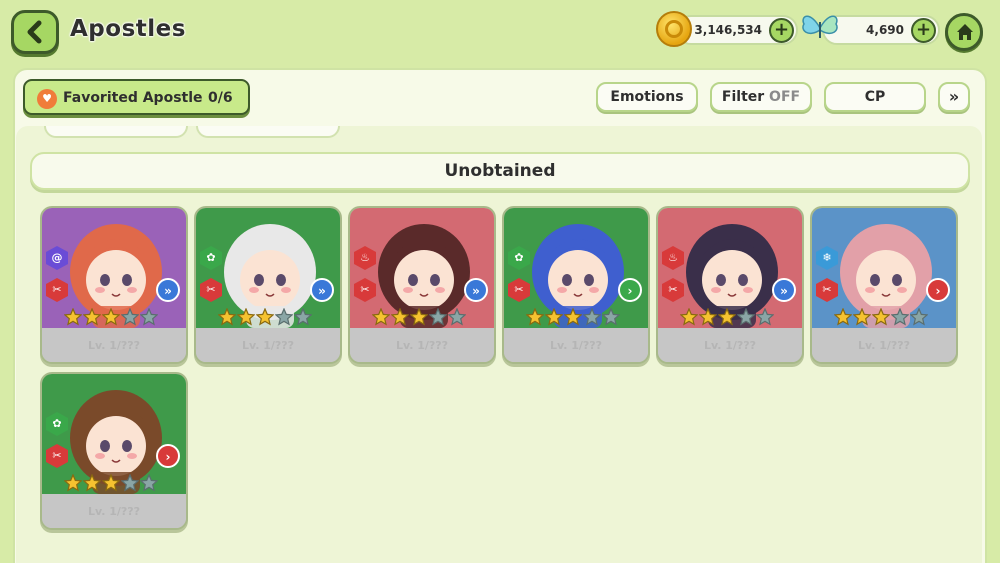 Image resolution: width=1000 pixels, height=563 pixels. What do you see at coordinates (785, 97) in the screenshot?
I see `filter-state: OFF` at bounding box center [785, 97].